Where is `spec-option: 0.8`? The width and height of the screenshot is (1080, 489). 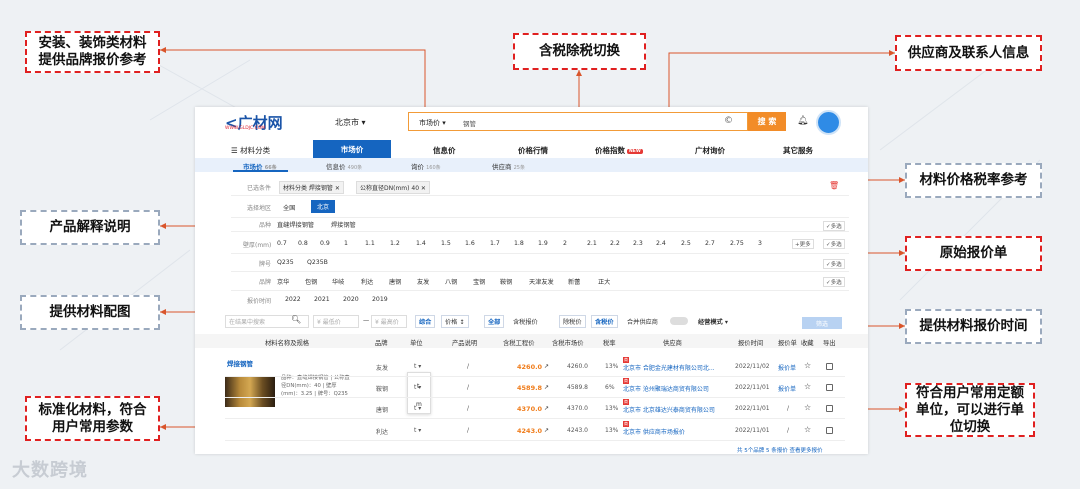
spec-option: 0.8 is located at coordinates (303, 243).